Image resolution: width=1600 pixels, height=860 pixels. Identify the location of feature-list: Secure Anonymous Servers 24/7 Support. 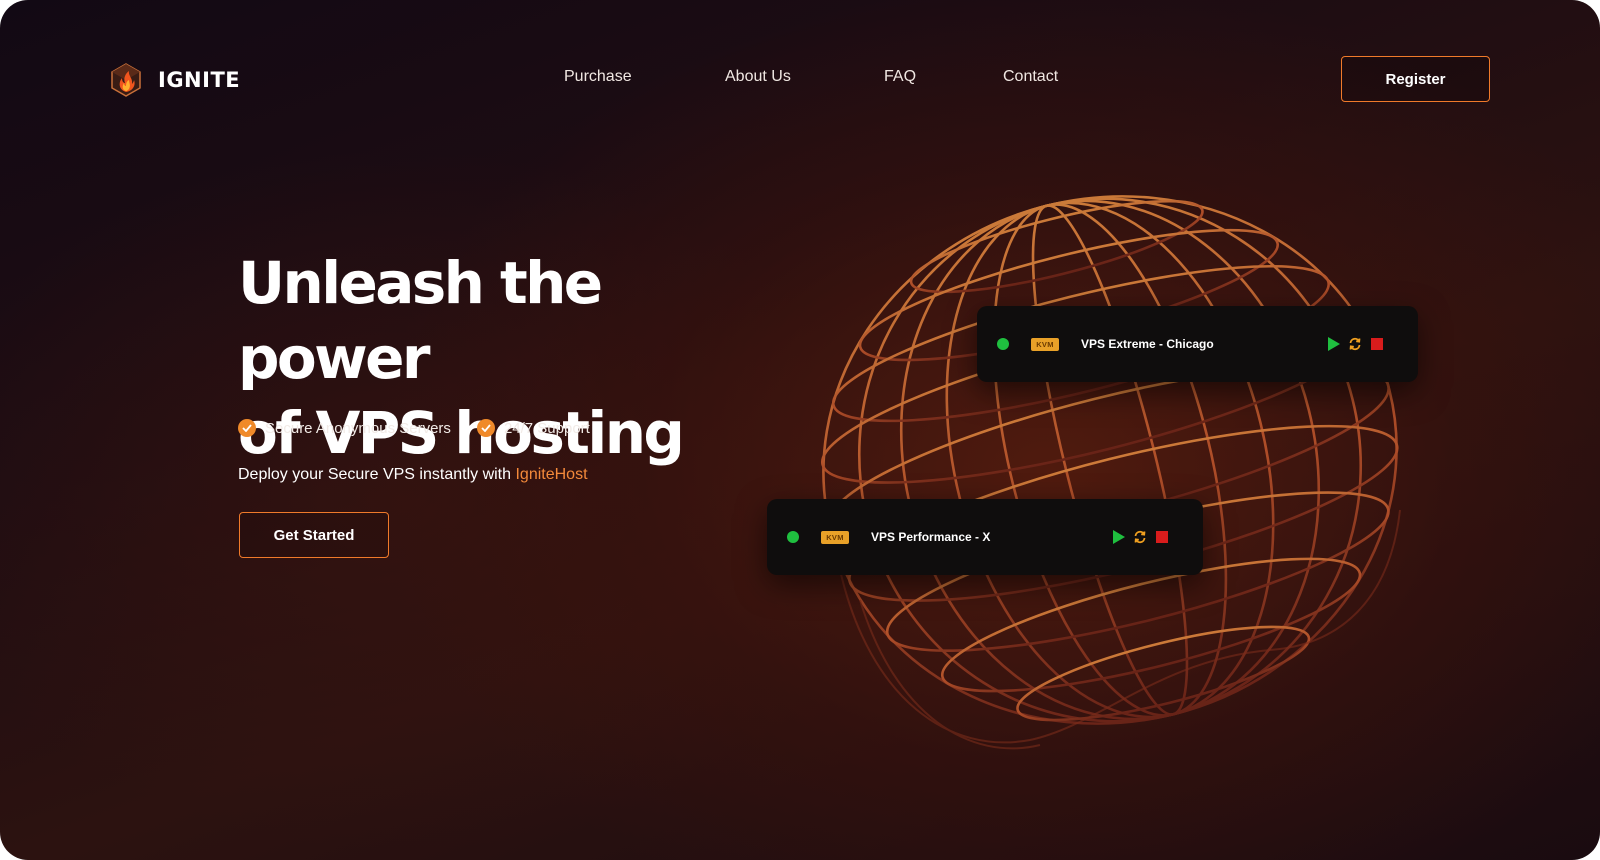
(414, 428).